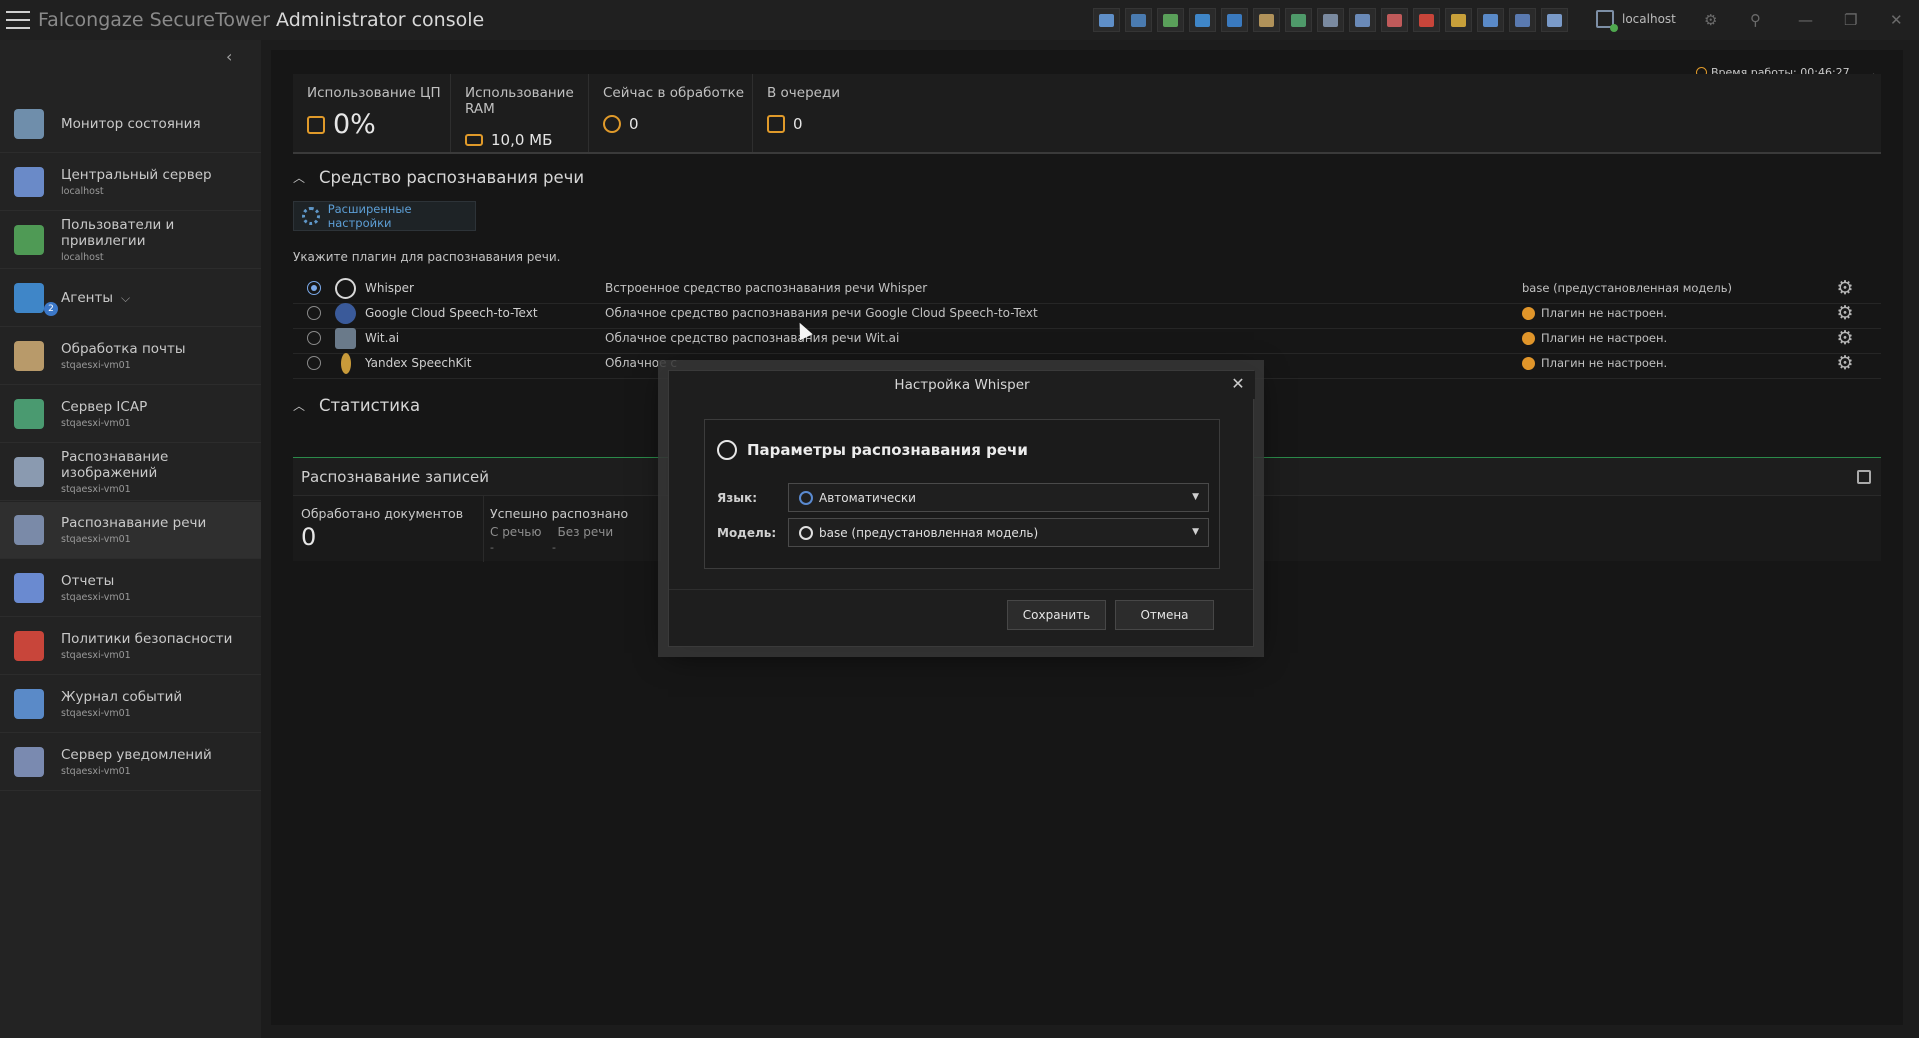 This screenshot has width=1919, height=1038. I want to click on ram-stat: Использование RAM 10,0 МБ, so click(520, 113).